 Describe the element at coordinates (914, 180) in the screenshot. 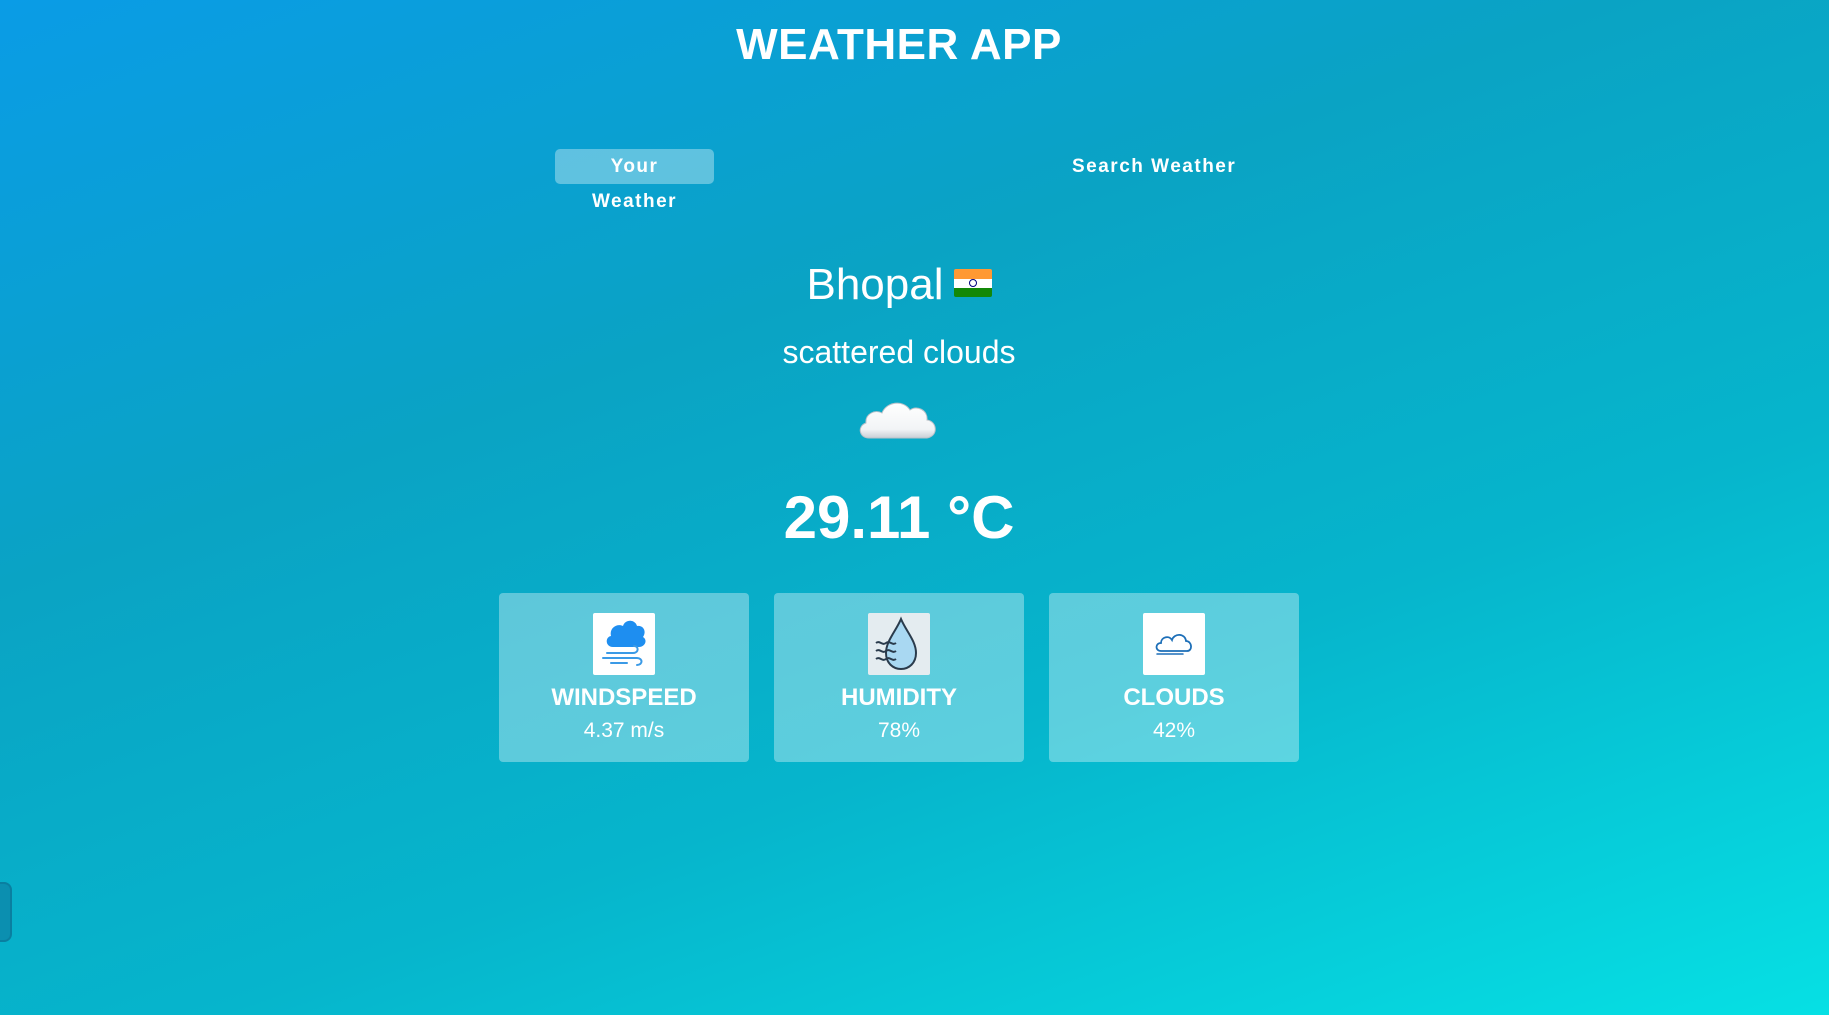

I see `tab-bar: Your Weather Search Weather` at that location.